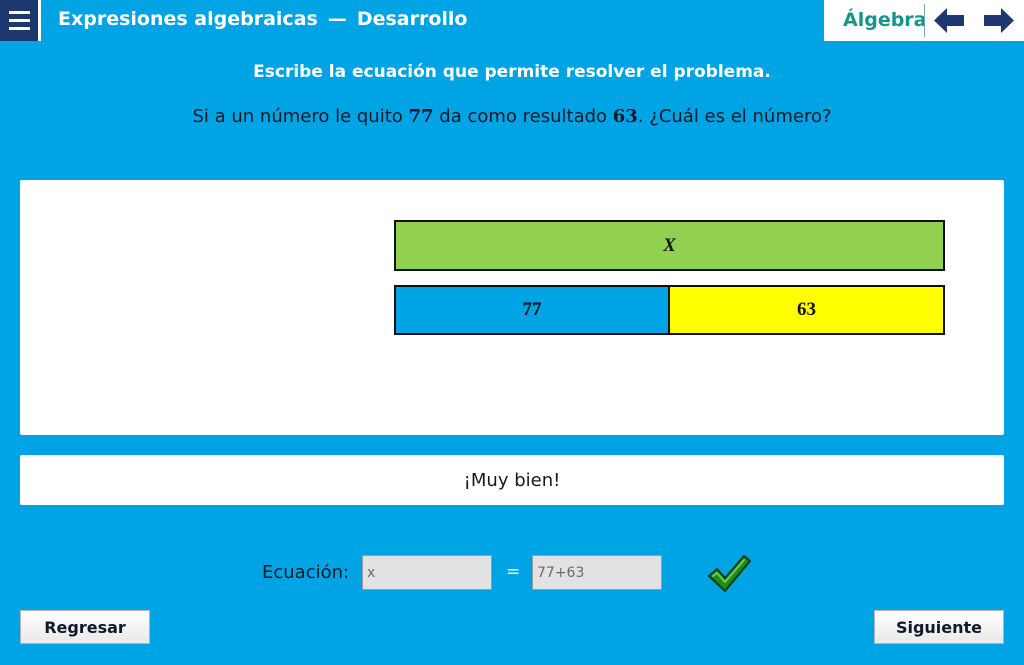  I want to click on page-title: Expresiones algebraicas — Desarrollo, so click(263, 19).